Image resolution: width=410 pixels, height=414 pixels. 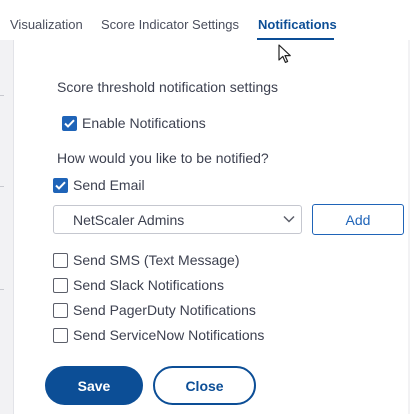 What do you see at coordinates (169, 335) in the screenshot?
I see `send-servicenow-label: Send ServiceNow Notifications` at bounding box center [169, 335].